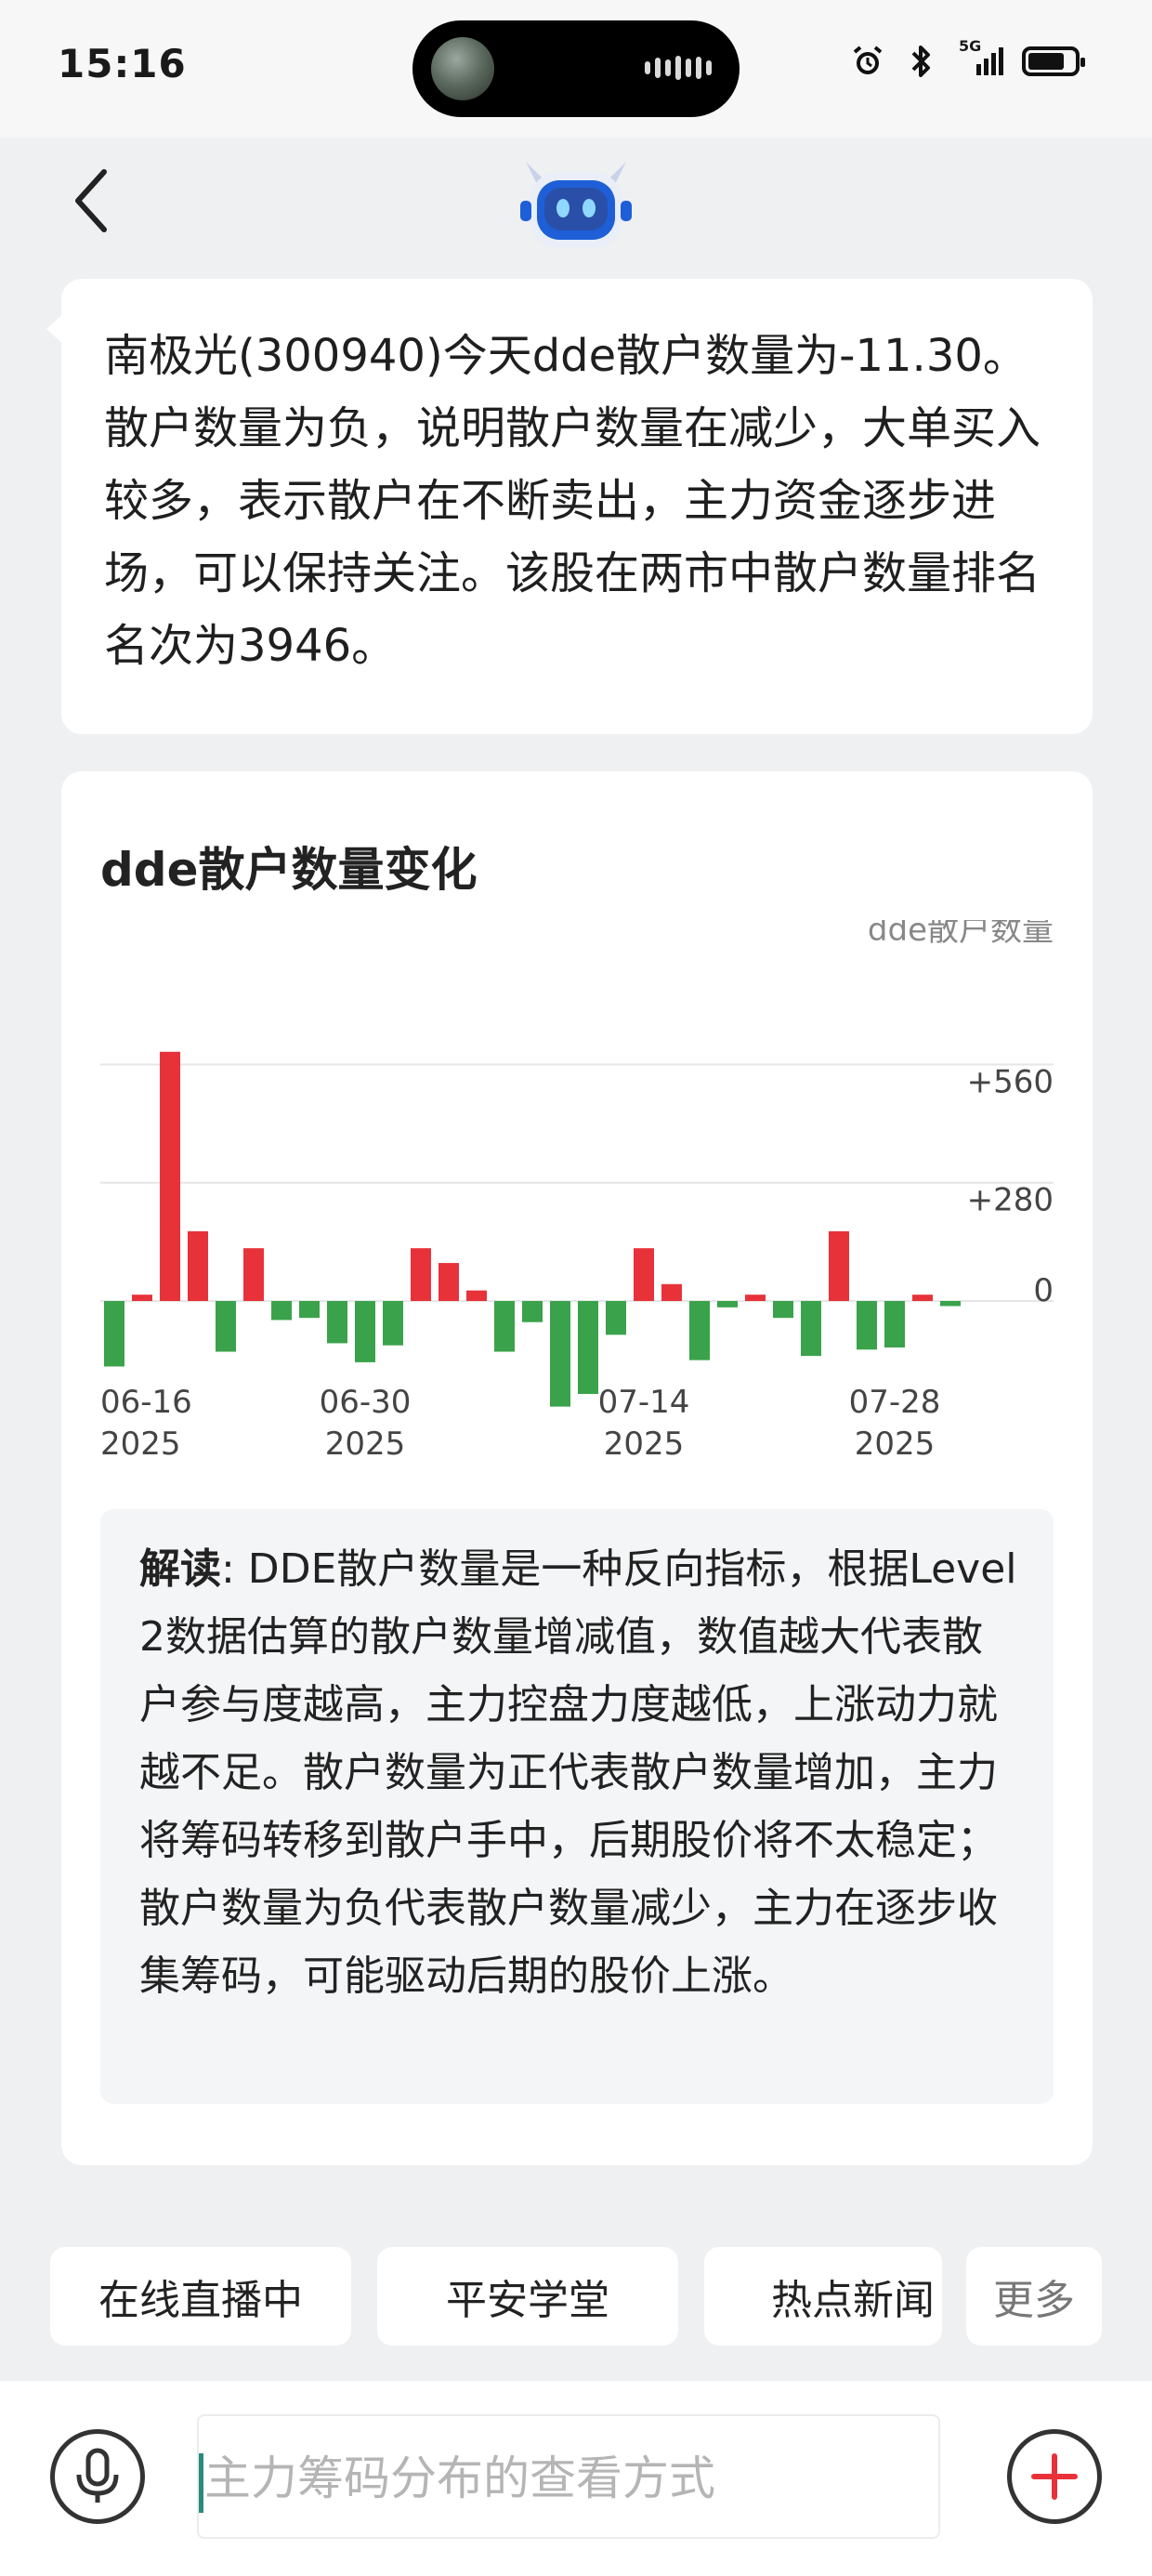 This screenshot has width=1152, height=2576. What do you see at coordinates (823, 2296) in the screenshot?
I see `chip-hot-news: 热点新闻` at bounding box center [823, 2296].